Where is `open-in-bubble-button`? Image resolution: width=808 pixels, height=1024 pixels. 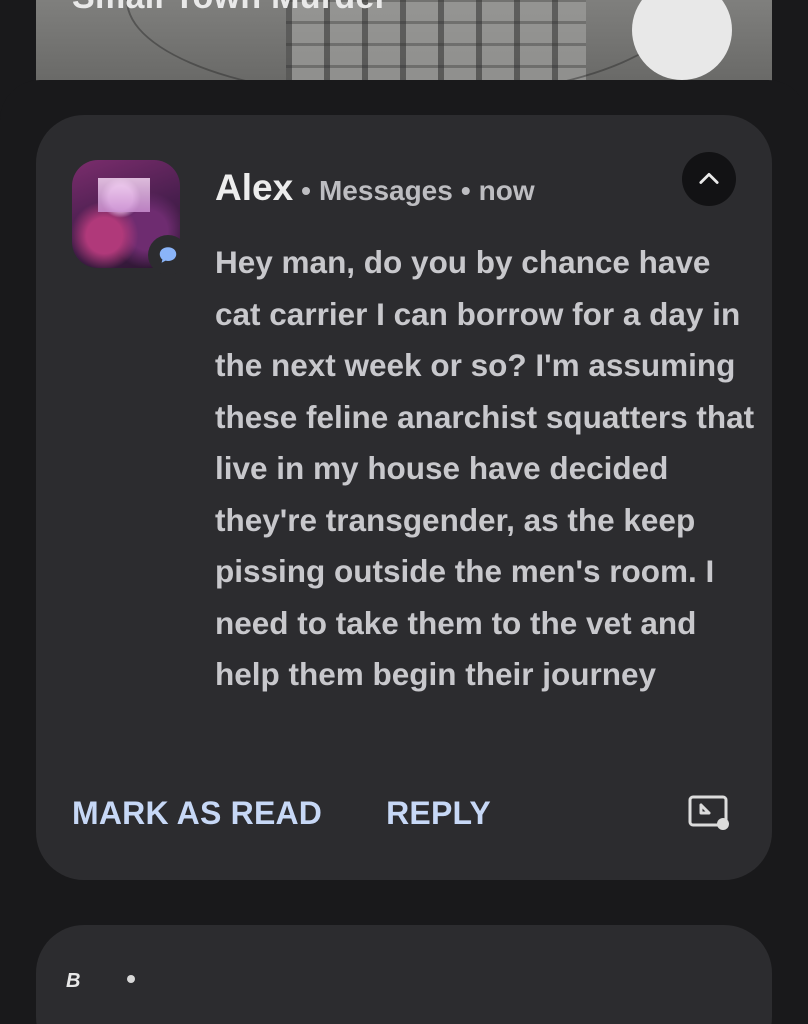
open-in-bubble-button is located at coordinates (709, 813).